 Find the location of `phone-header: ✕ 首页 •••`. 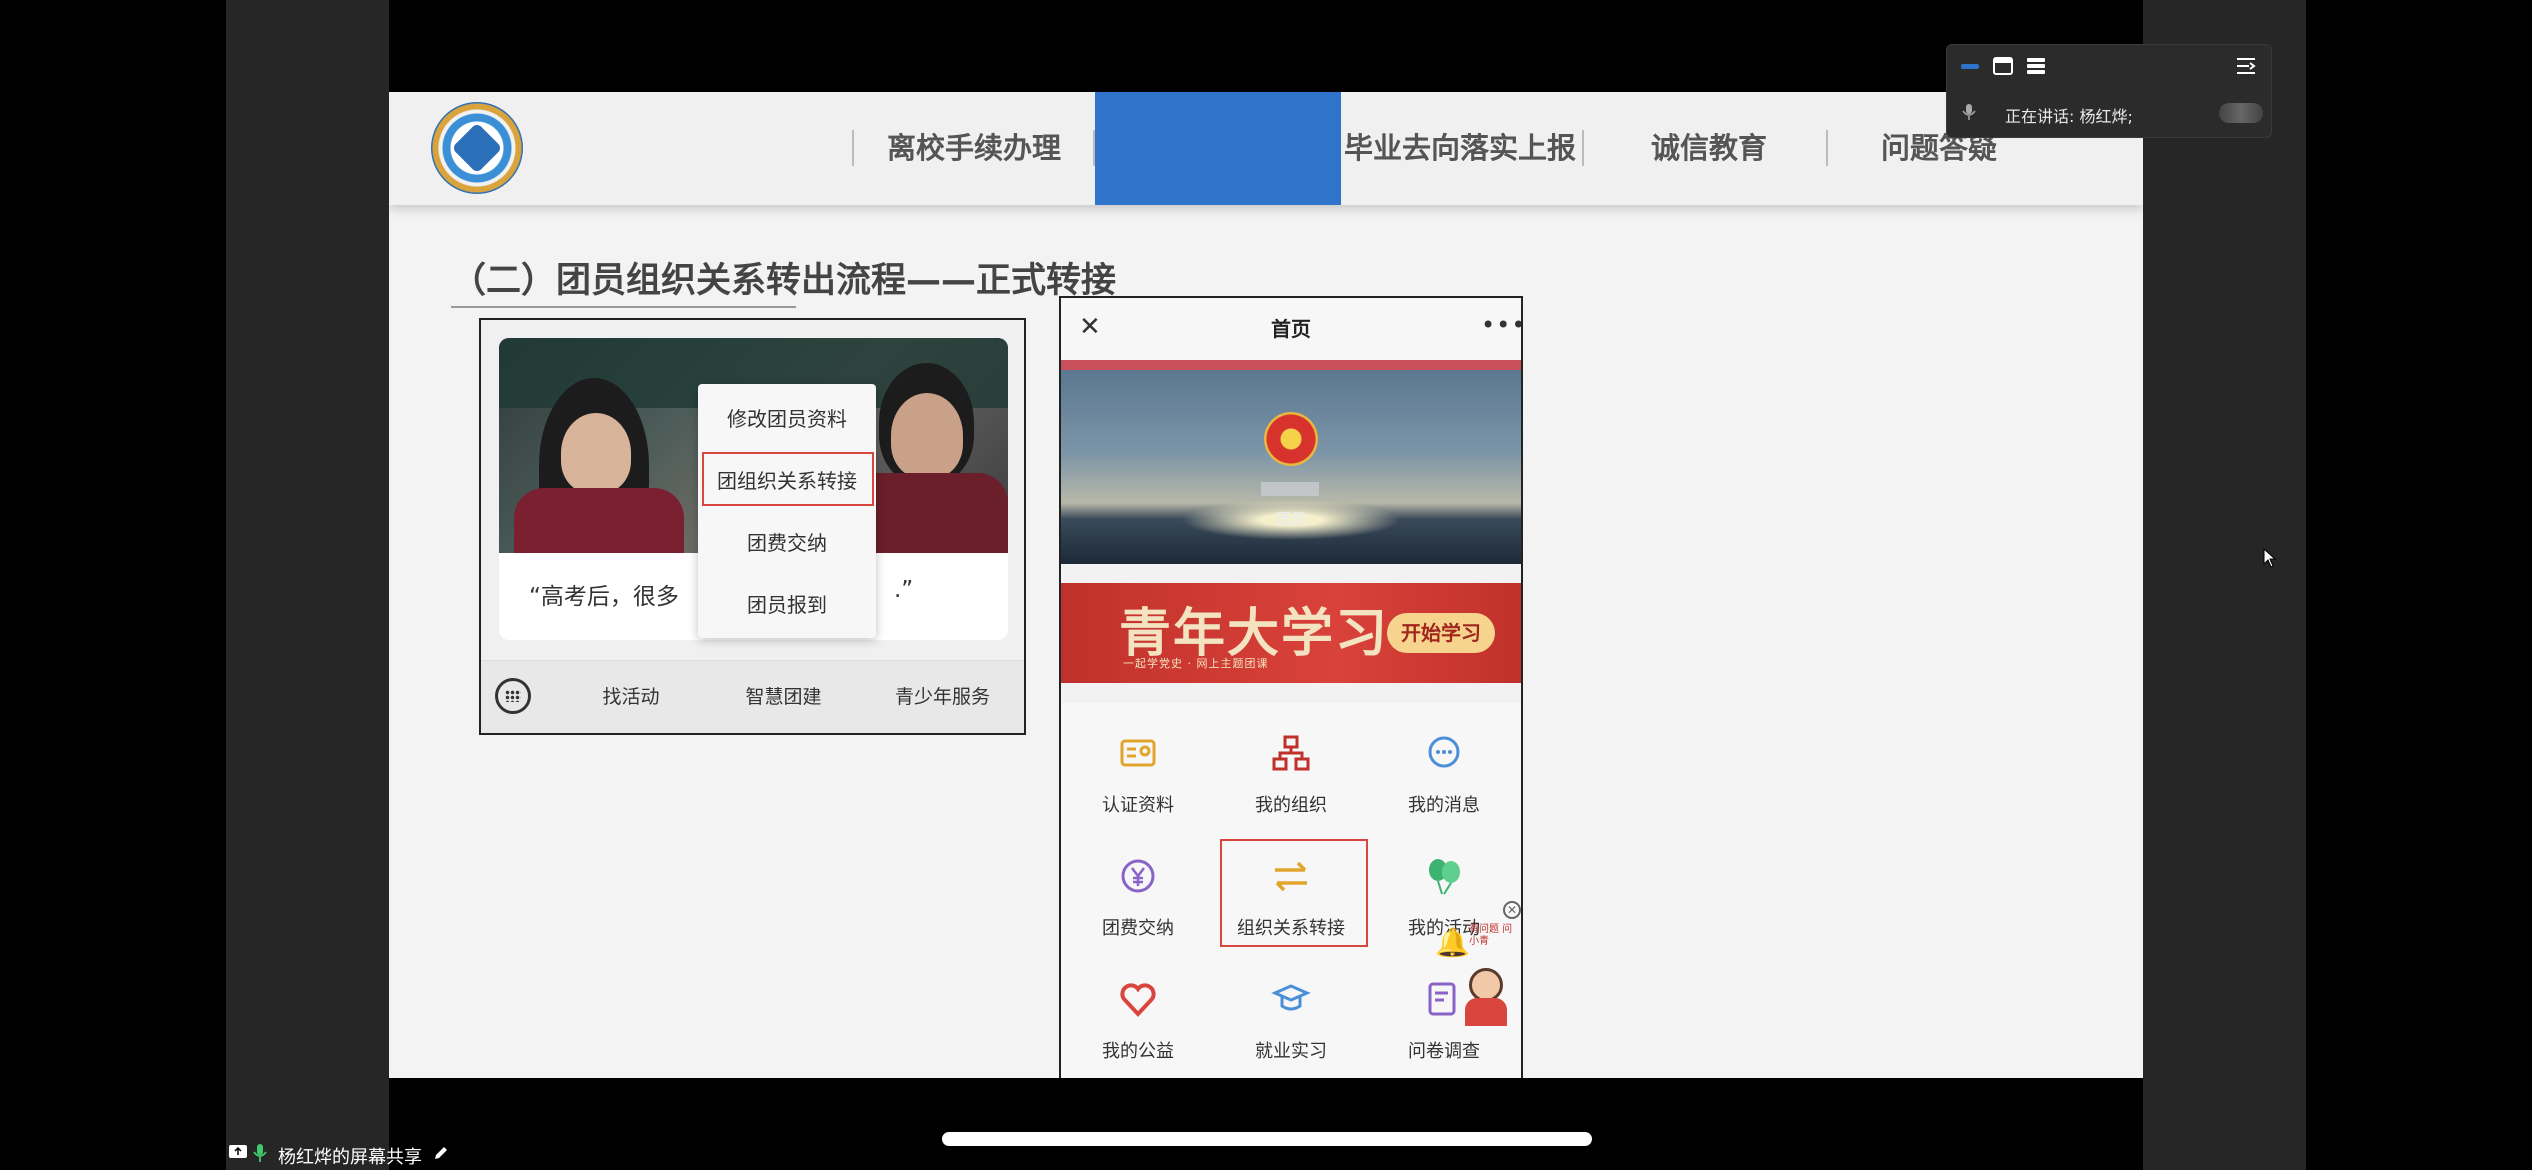

phone-header: ✕ 首页 ••• is located at coordinates (1291, 329).